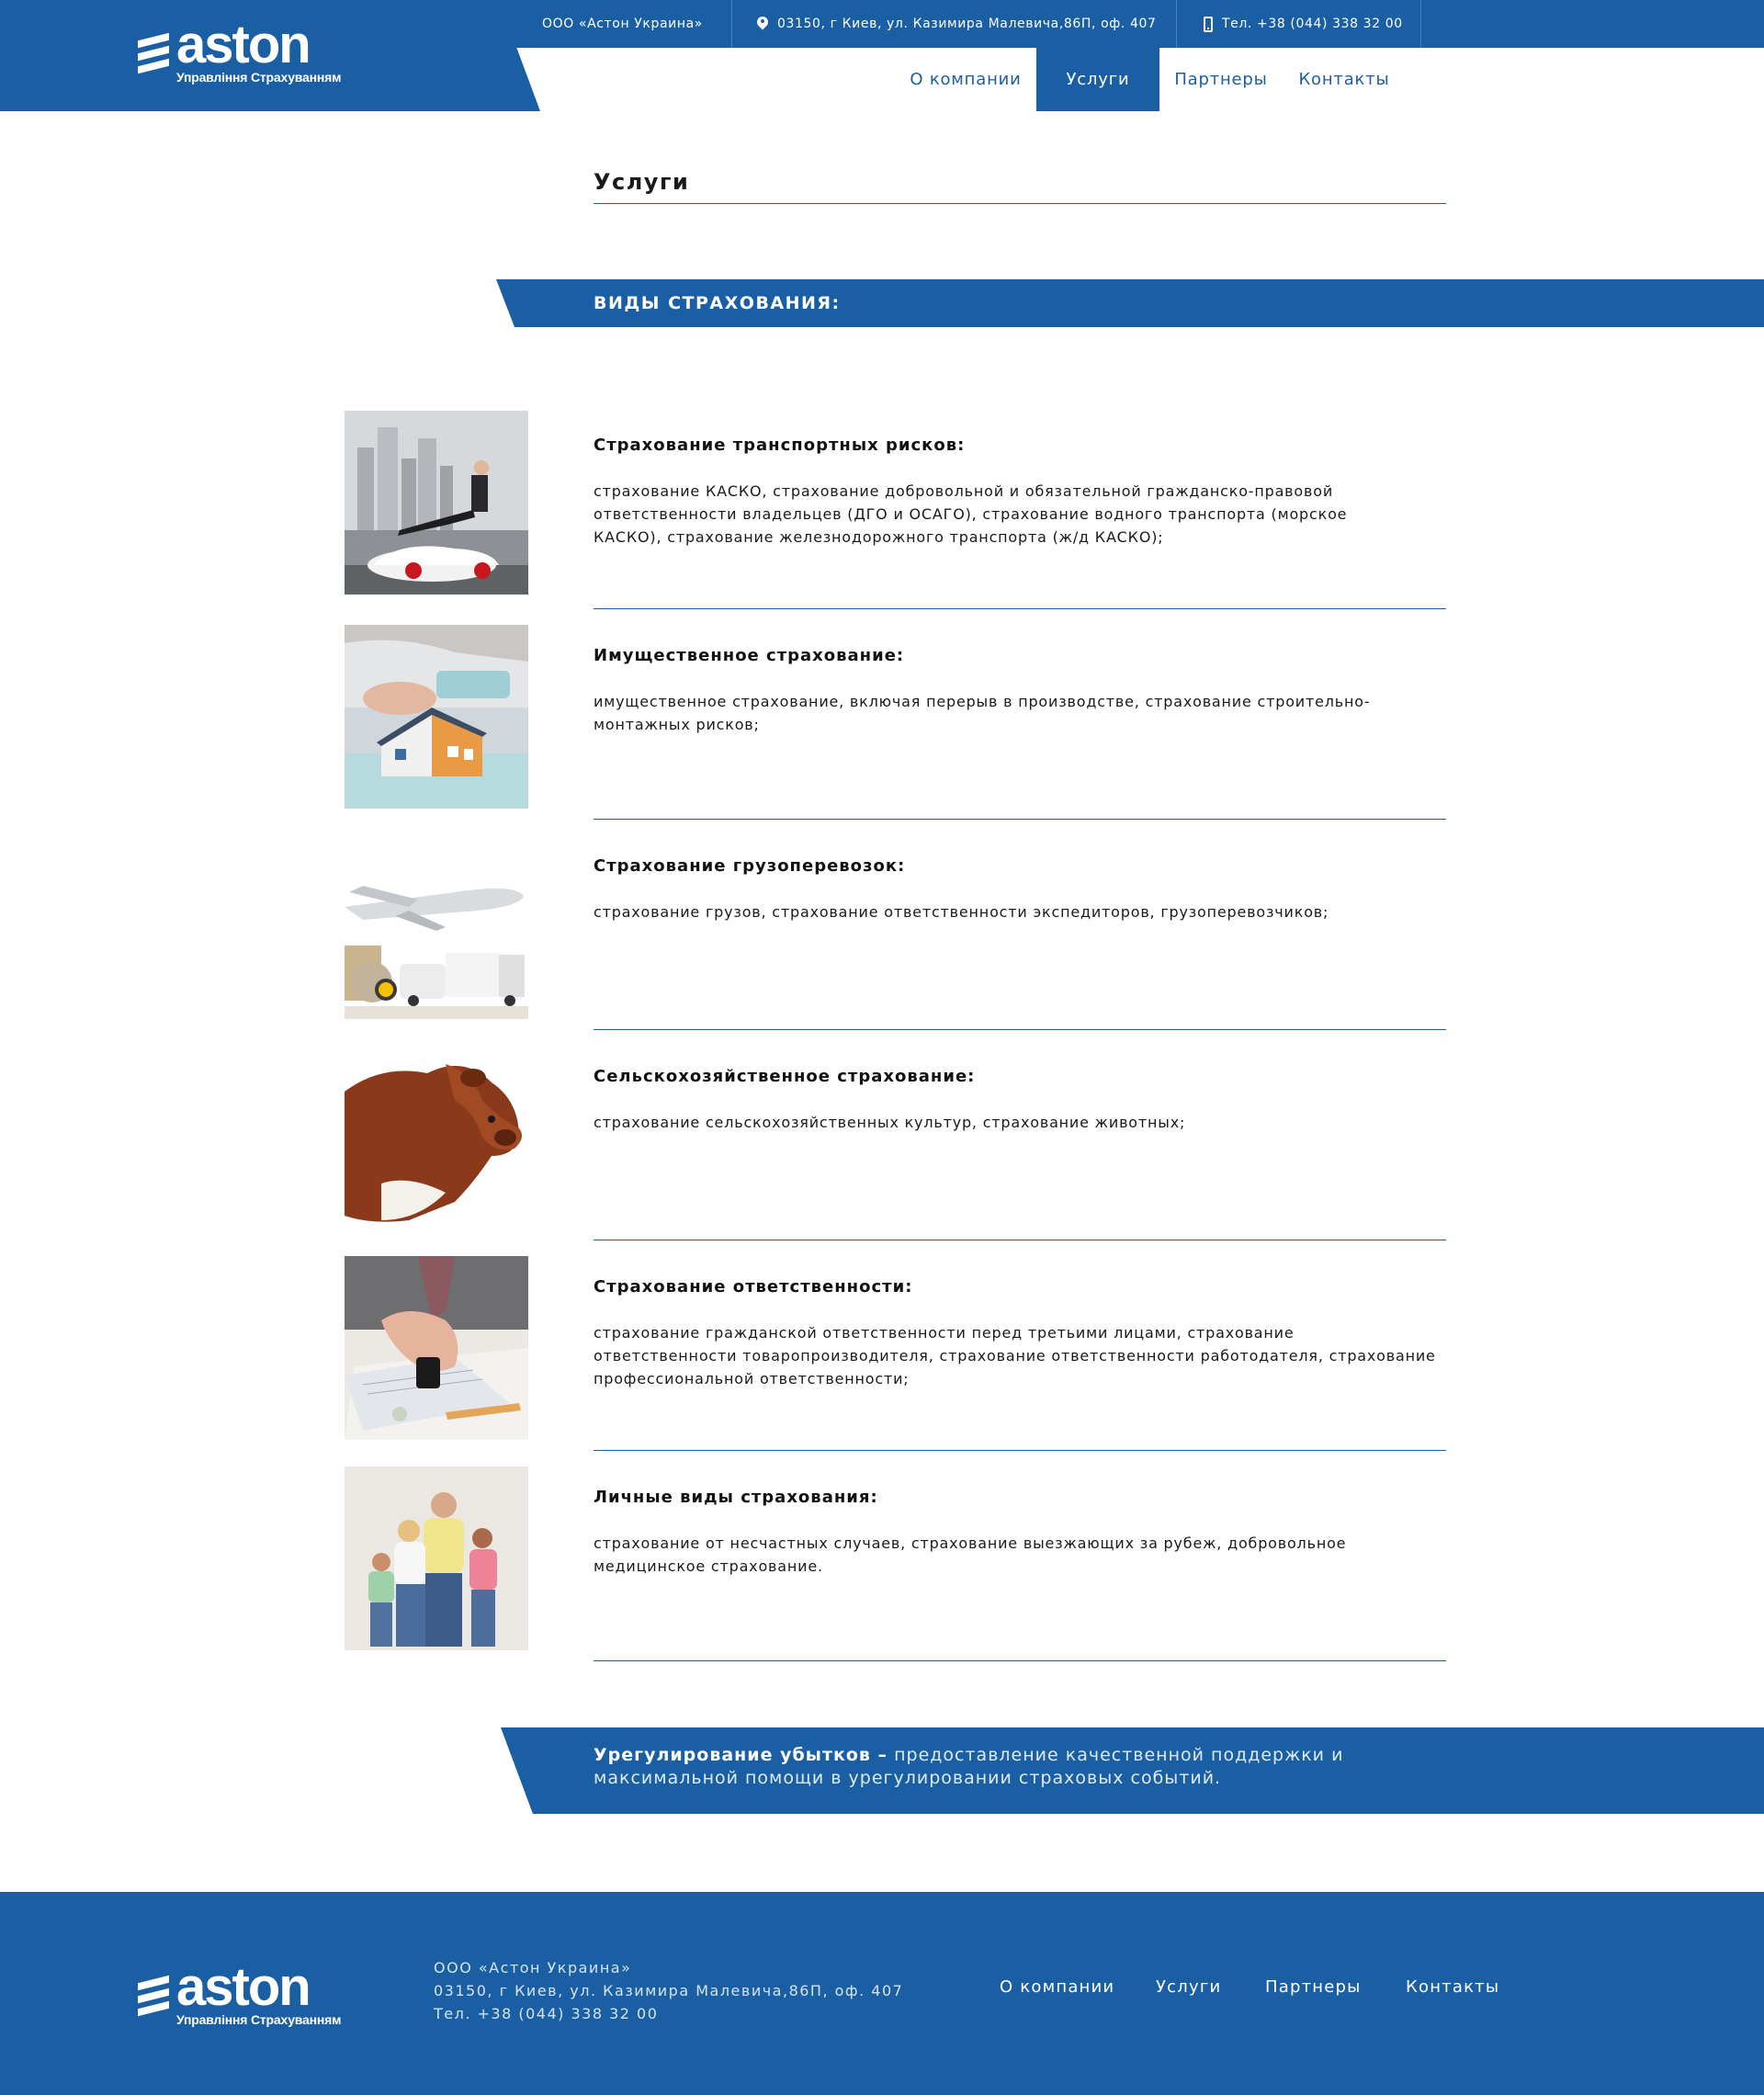 This screenshot has width=1764, height=2095. I want to click on property-insurance-image, so click(436, 717).